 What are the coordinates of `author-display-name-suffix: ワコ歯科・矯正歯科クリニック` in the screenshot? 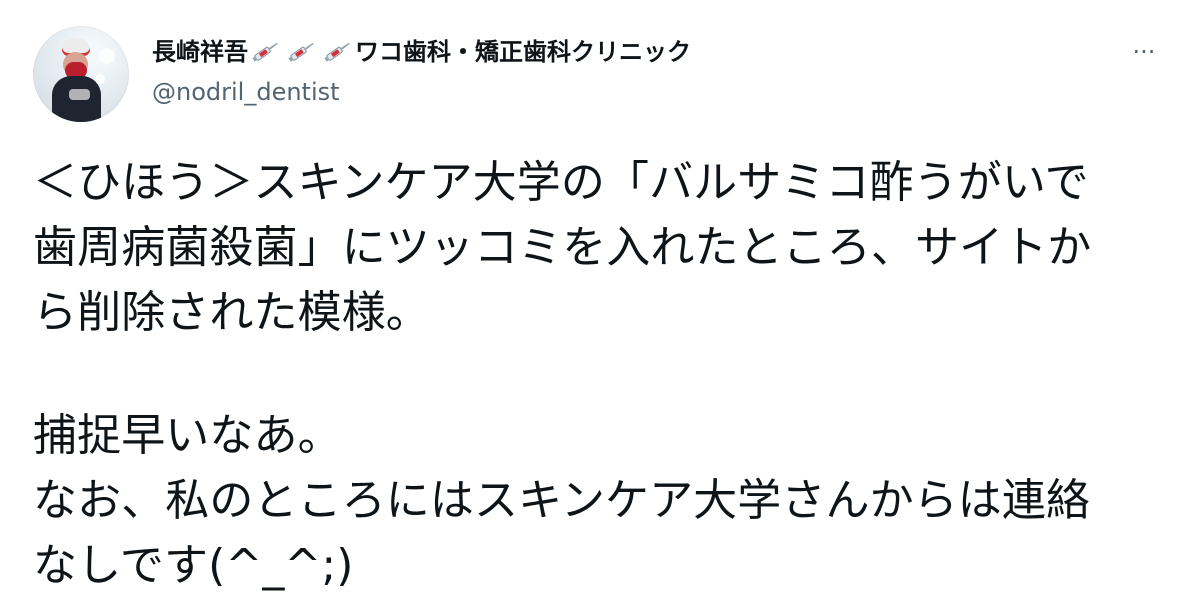 It's located at (523, 52).